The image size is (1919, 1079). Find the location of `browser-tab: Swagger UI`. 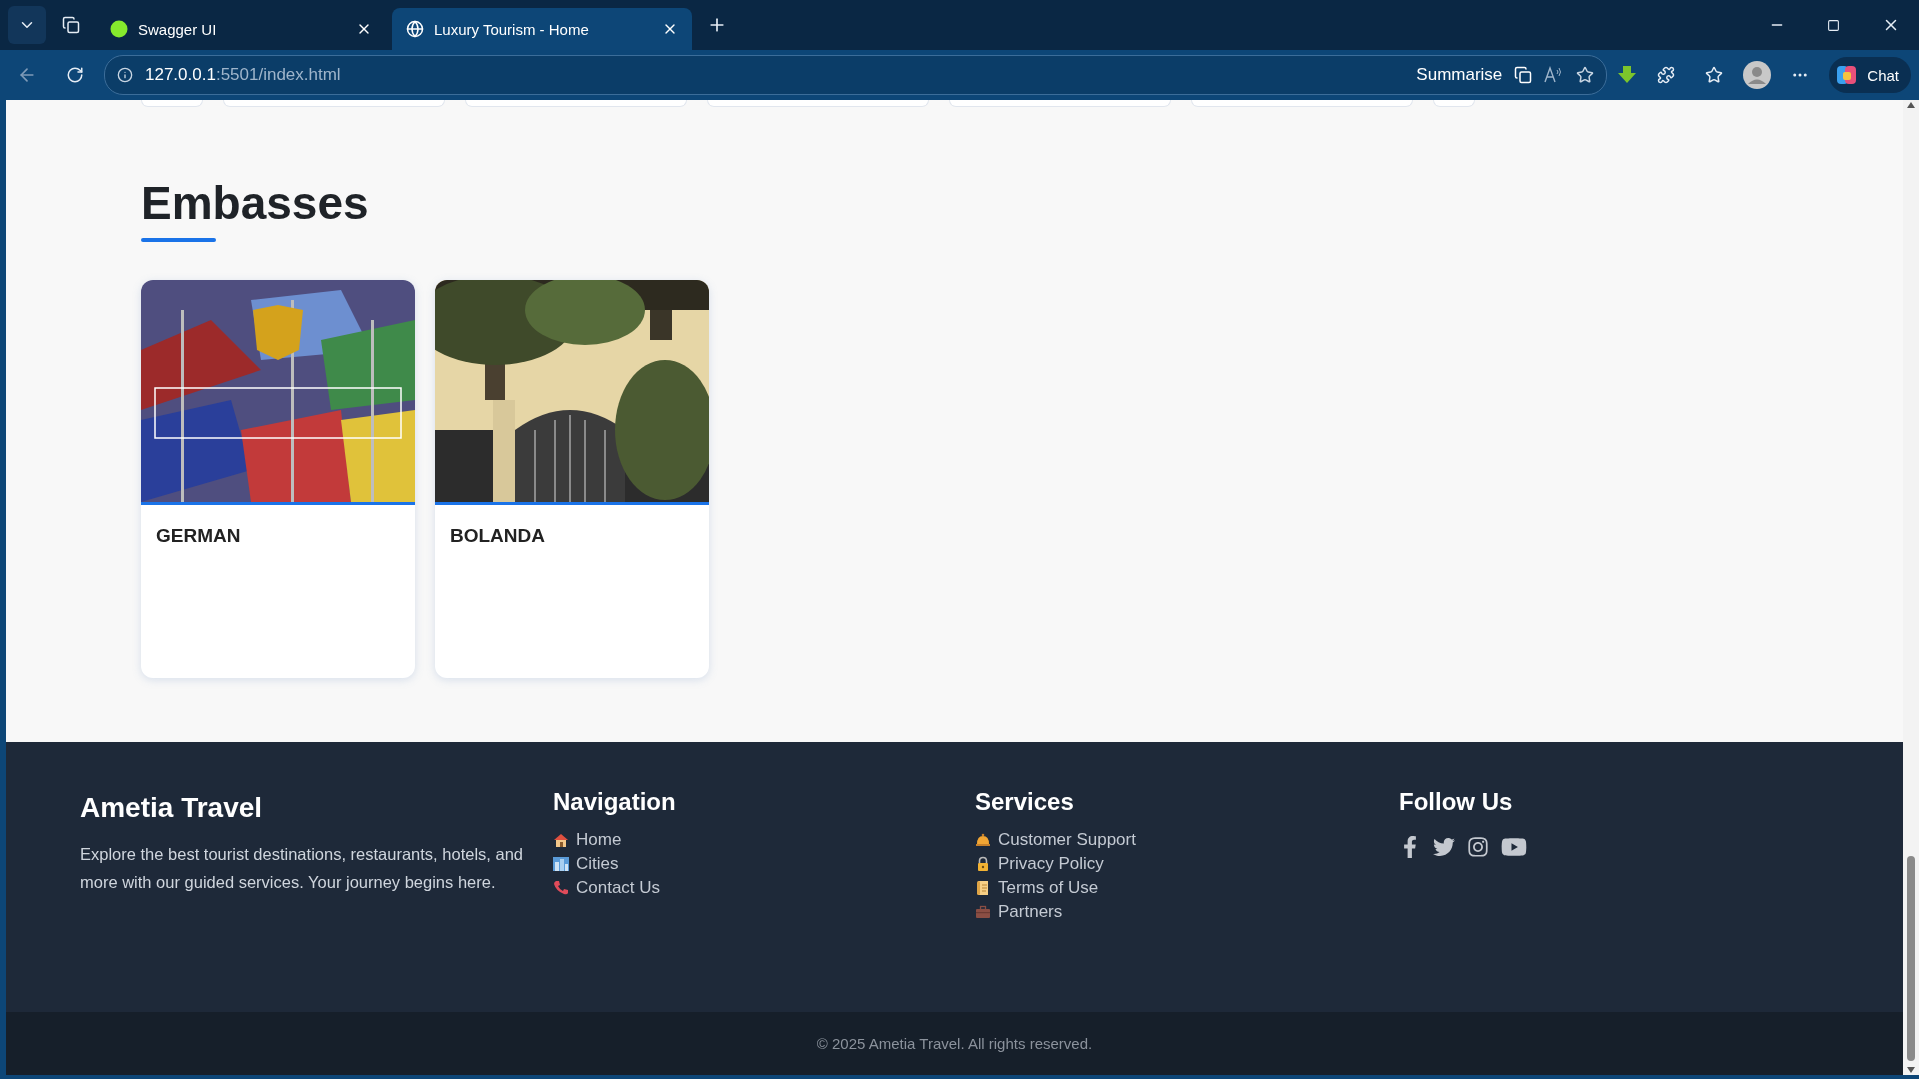

browser-tab: Swagger UI is located at coordinates (241, 29).